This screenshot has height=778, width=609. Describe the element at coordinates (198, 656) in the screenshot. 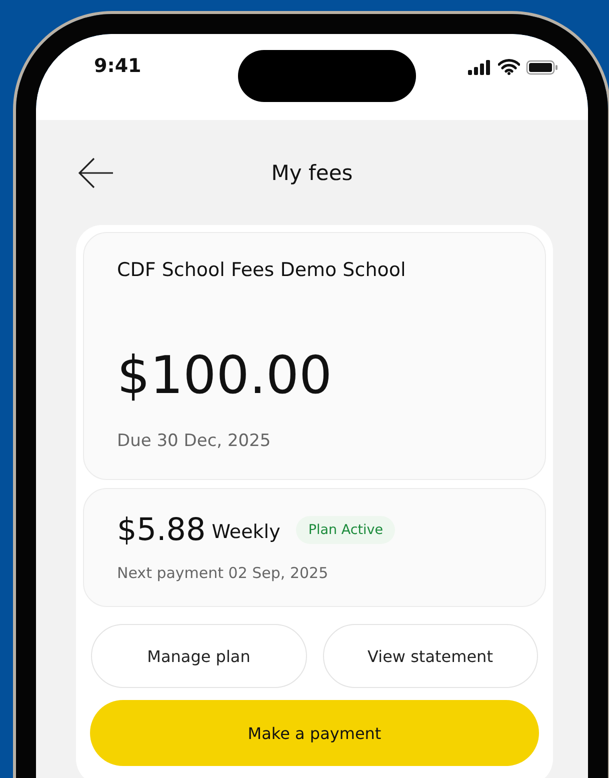

I see `manage-plan-button: Manage plan` at that location.